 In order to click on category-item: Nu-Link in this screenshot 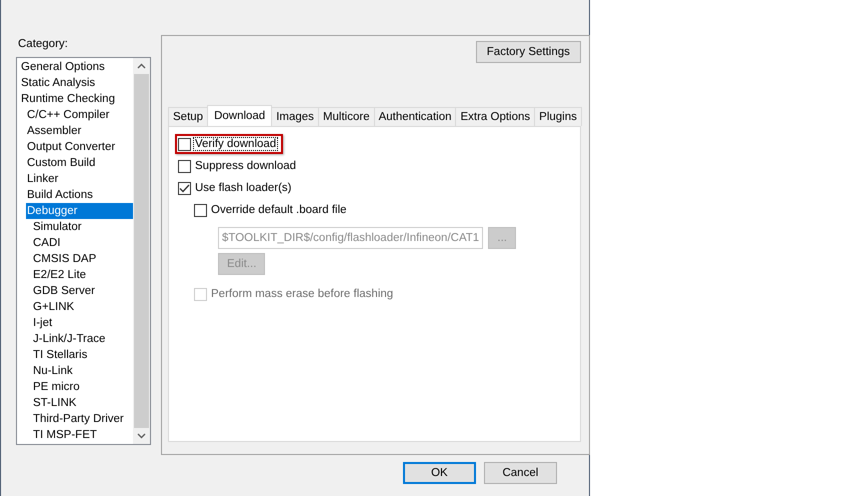, I will do `click(82, 371)`.